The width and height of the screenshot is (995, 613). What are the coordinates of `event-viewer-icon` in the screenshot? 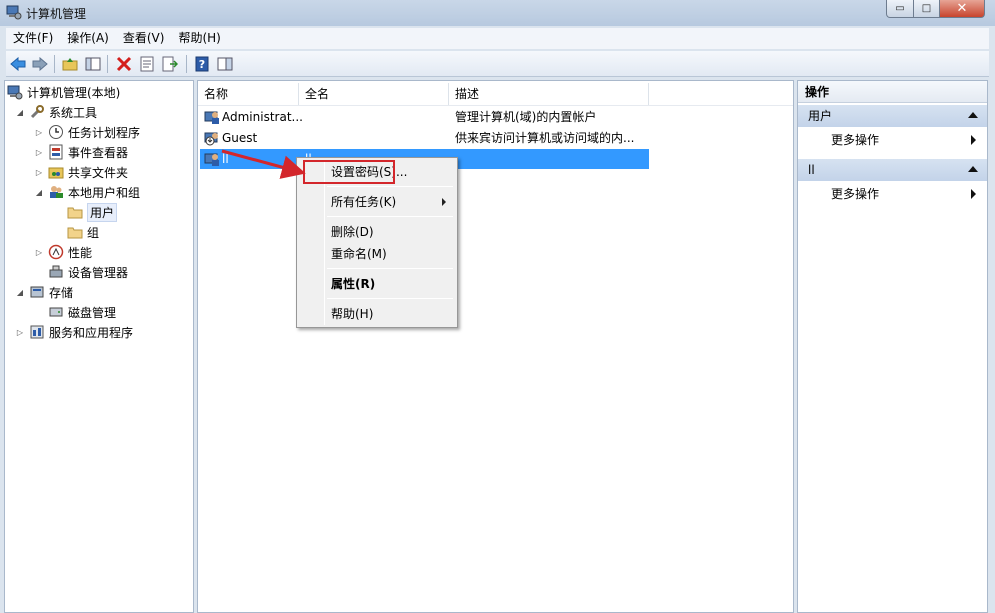 It's located at (56, 152).